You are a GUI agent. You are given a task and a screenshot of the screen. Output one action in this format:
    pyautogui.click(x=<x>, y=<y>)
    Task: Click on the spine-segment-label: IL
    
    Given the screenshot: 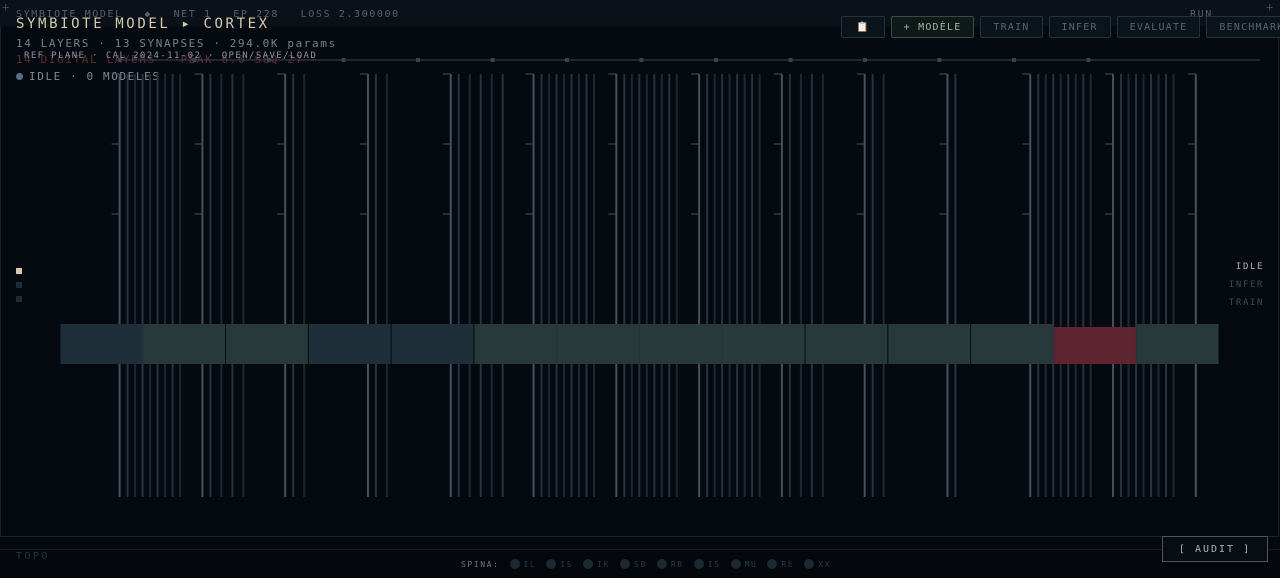 What is the action you would take?
    pyautogui.click(x=530, y=564)
    